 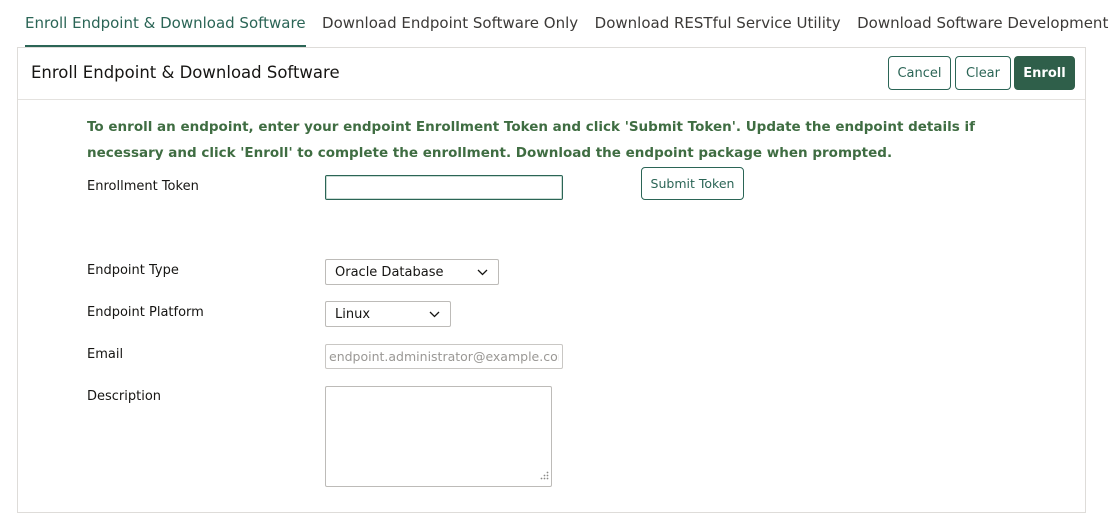 What do you see at coordinates (450, 23) in the screenshot?
I see `tab-download-endpoint-software-only: Download Endpoint Software Only` at bounding box center [450, 23].